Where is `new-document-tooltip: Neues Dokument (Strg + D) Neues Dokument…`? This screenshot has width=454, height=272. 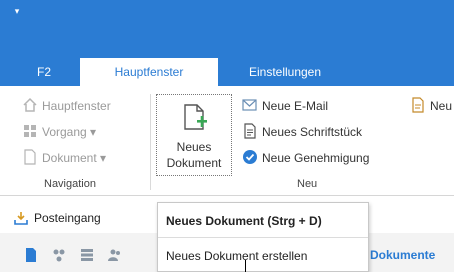
new-document-tooltip: Neues Dokument (Strg + D) Neues Dokument… is located at coordinates (263, 237).